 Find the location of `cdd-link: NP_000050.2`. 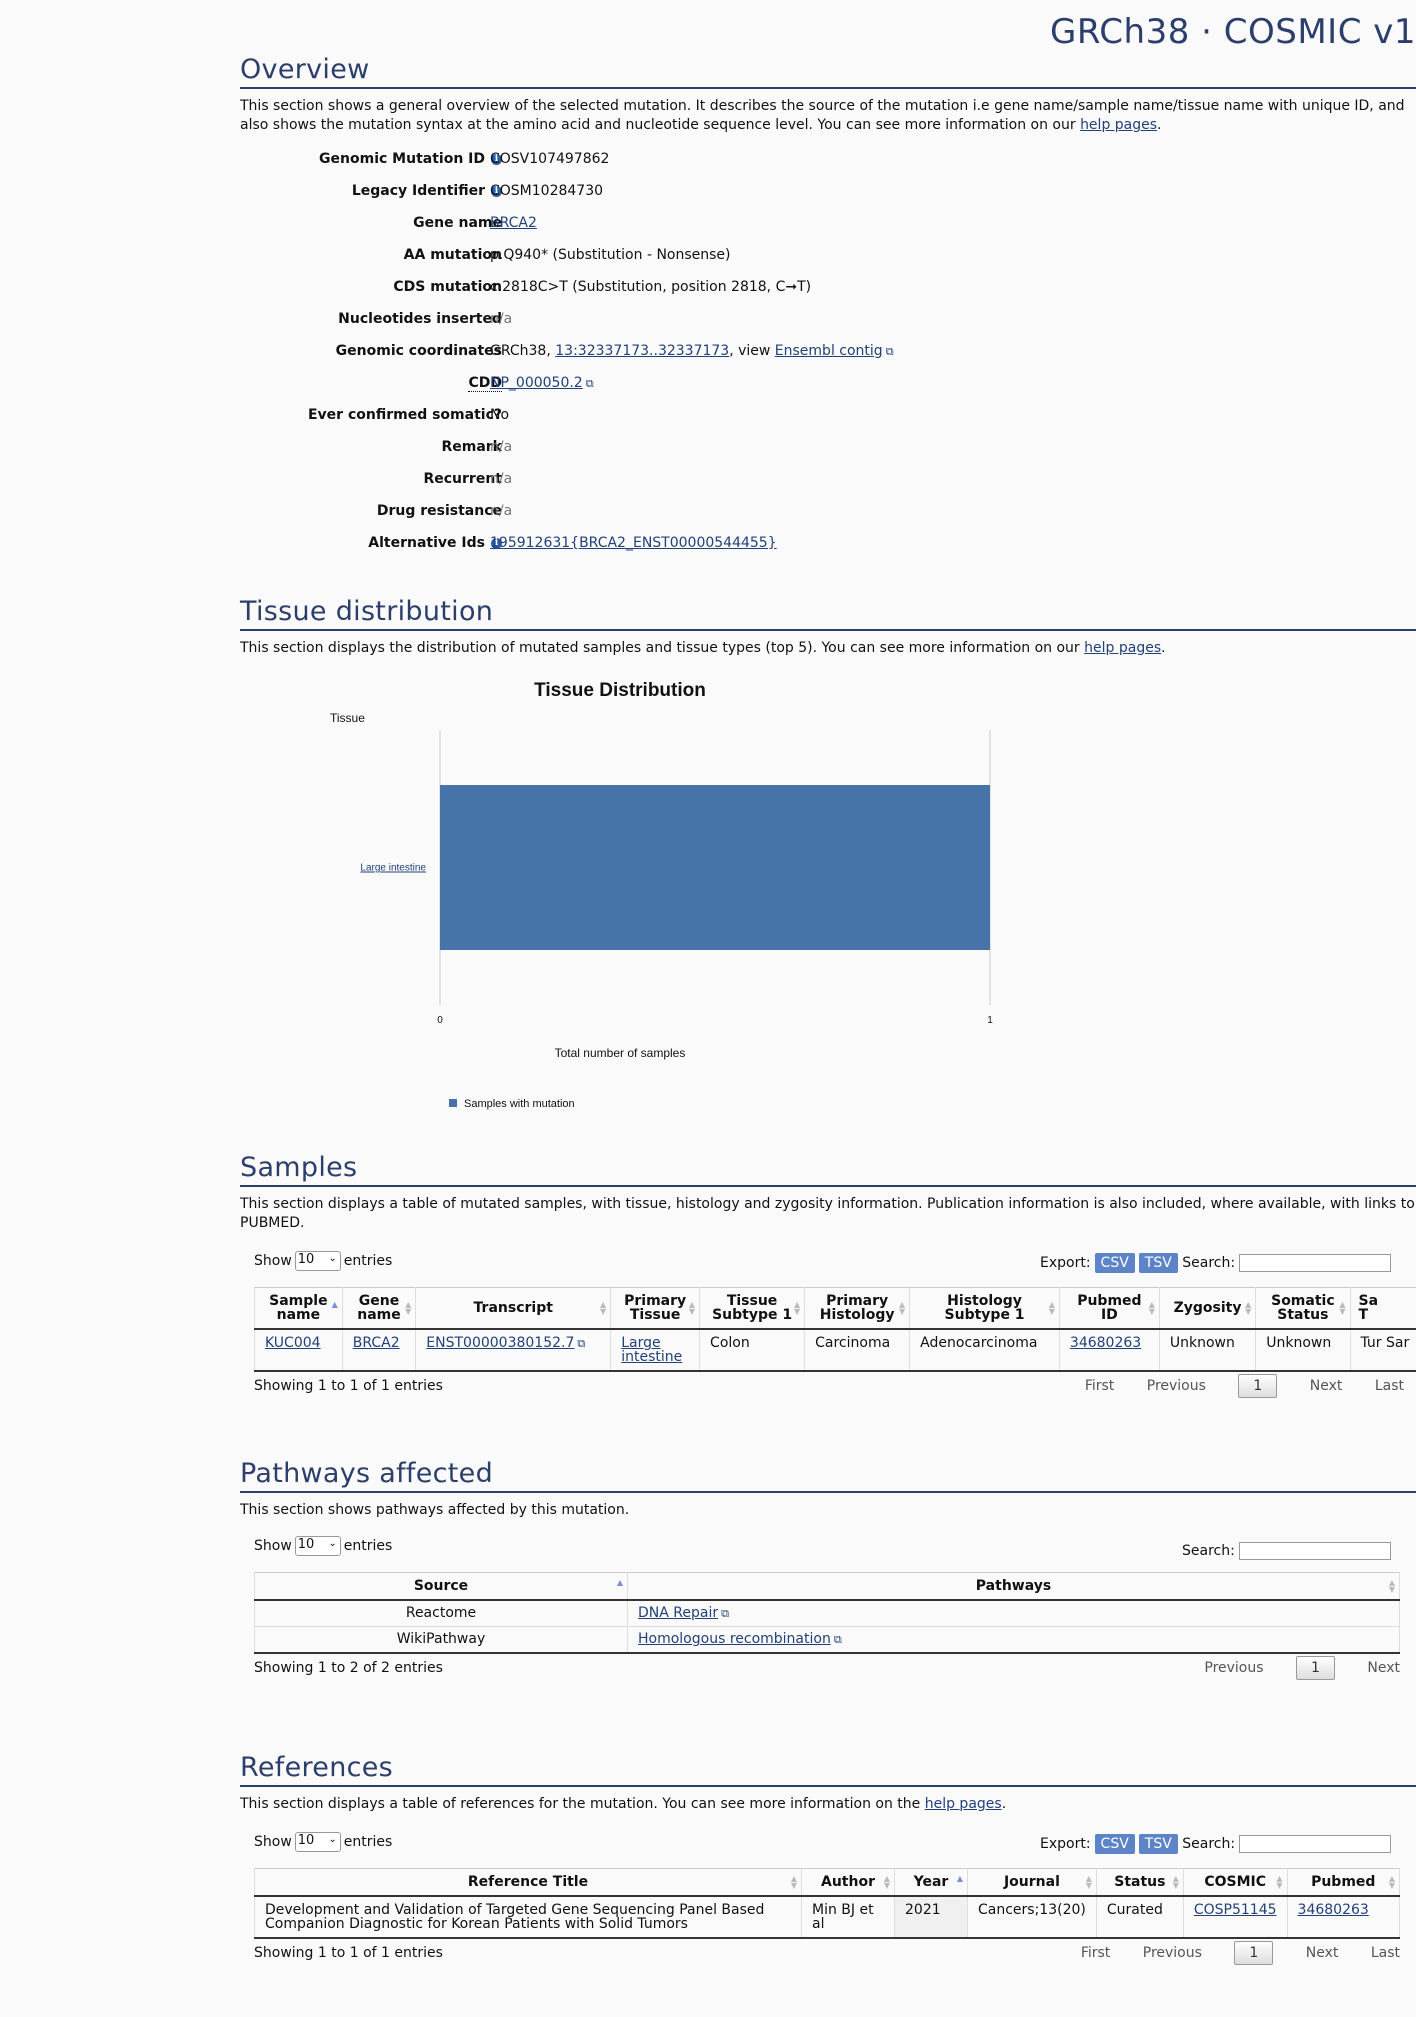

cdd-link: NP_000050.2 is located at coordinates (536, 383).